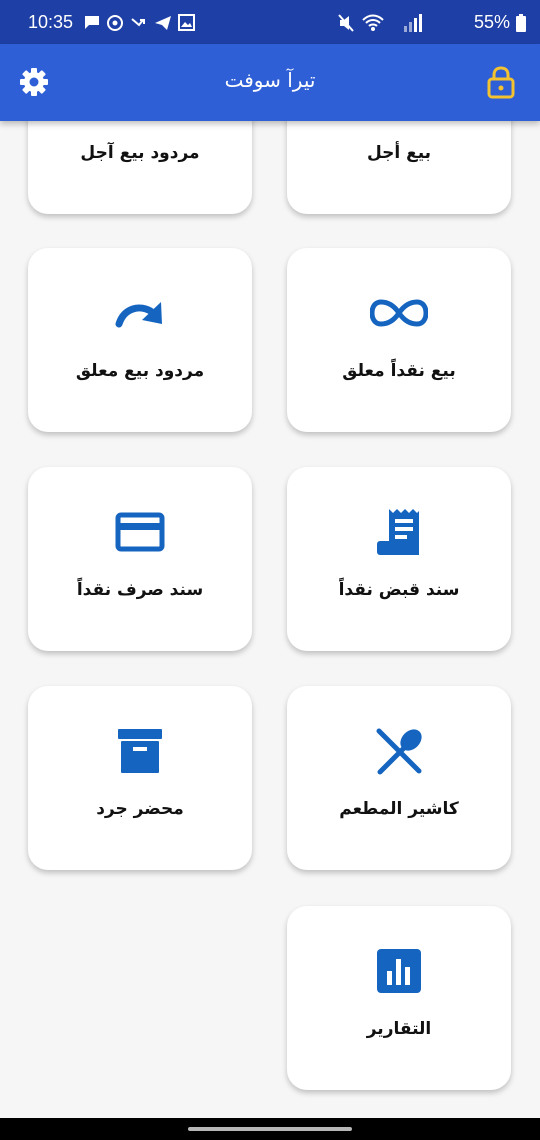 Image resolution: width=540 pixels, height=1140 pixels. What do you see at coordinates (399, 371) in the screenshot?
I see `tile-label: بيع نقداً معلق` at bounding box center [399, 371].